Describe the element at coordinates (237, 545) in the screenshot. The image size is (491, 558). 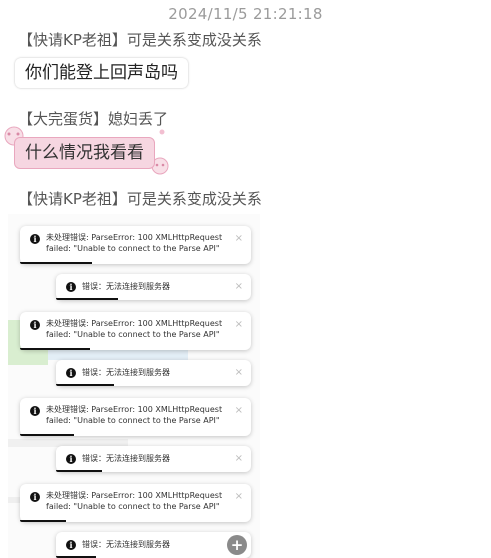
I see `zoom-in-icon: +` at that location.